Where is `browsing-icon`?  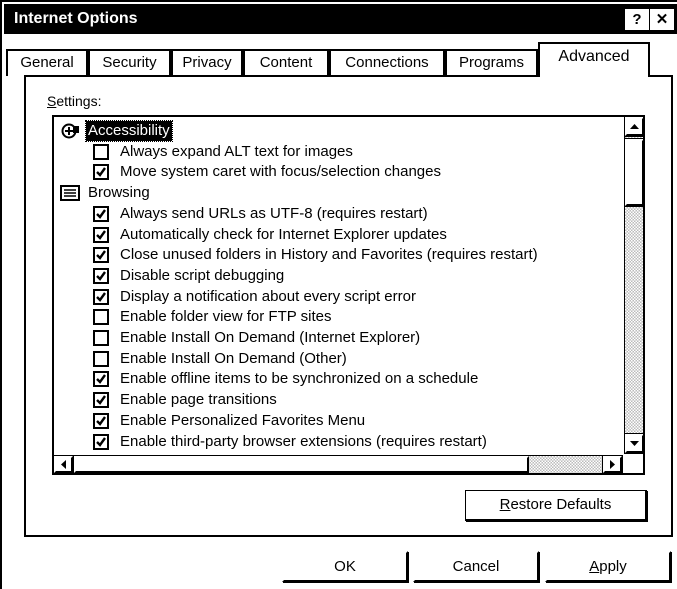
browsing-icon is located at coordinates (70, 193).